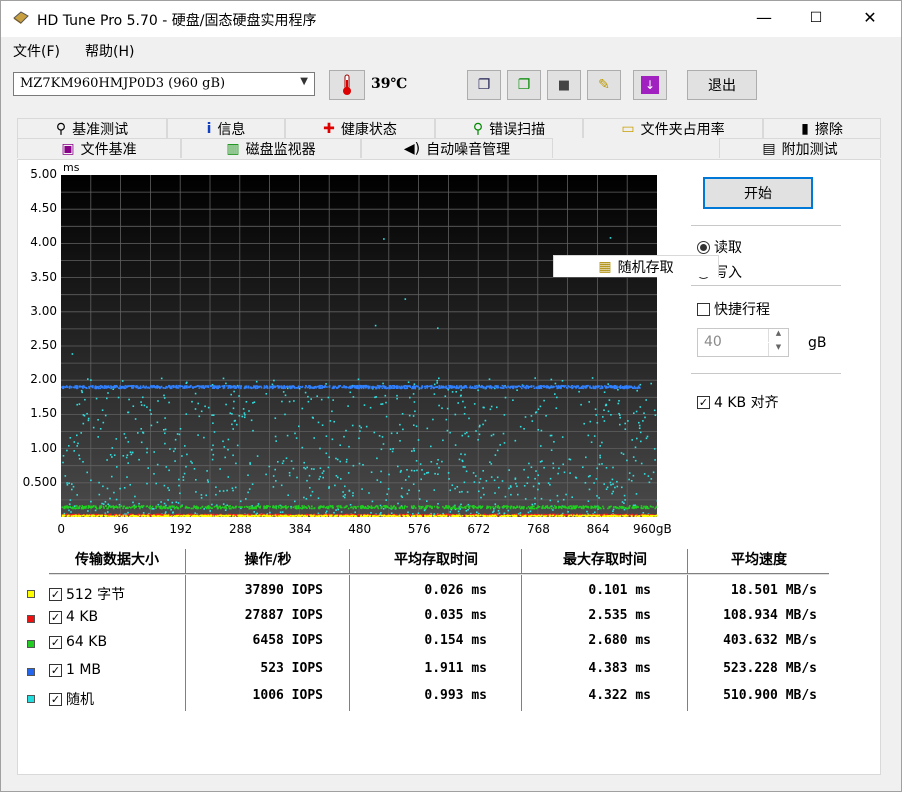  I want to click on menu-file: 文件(F), so click(36, 51).